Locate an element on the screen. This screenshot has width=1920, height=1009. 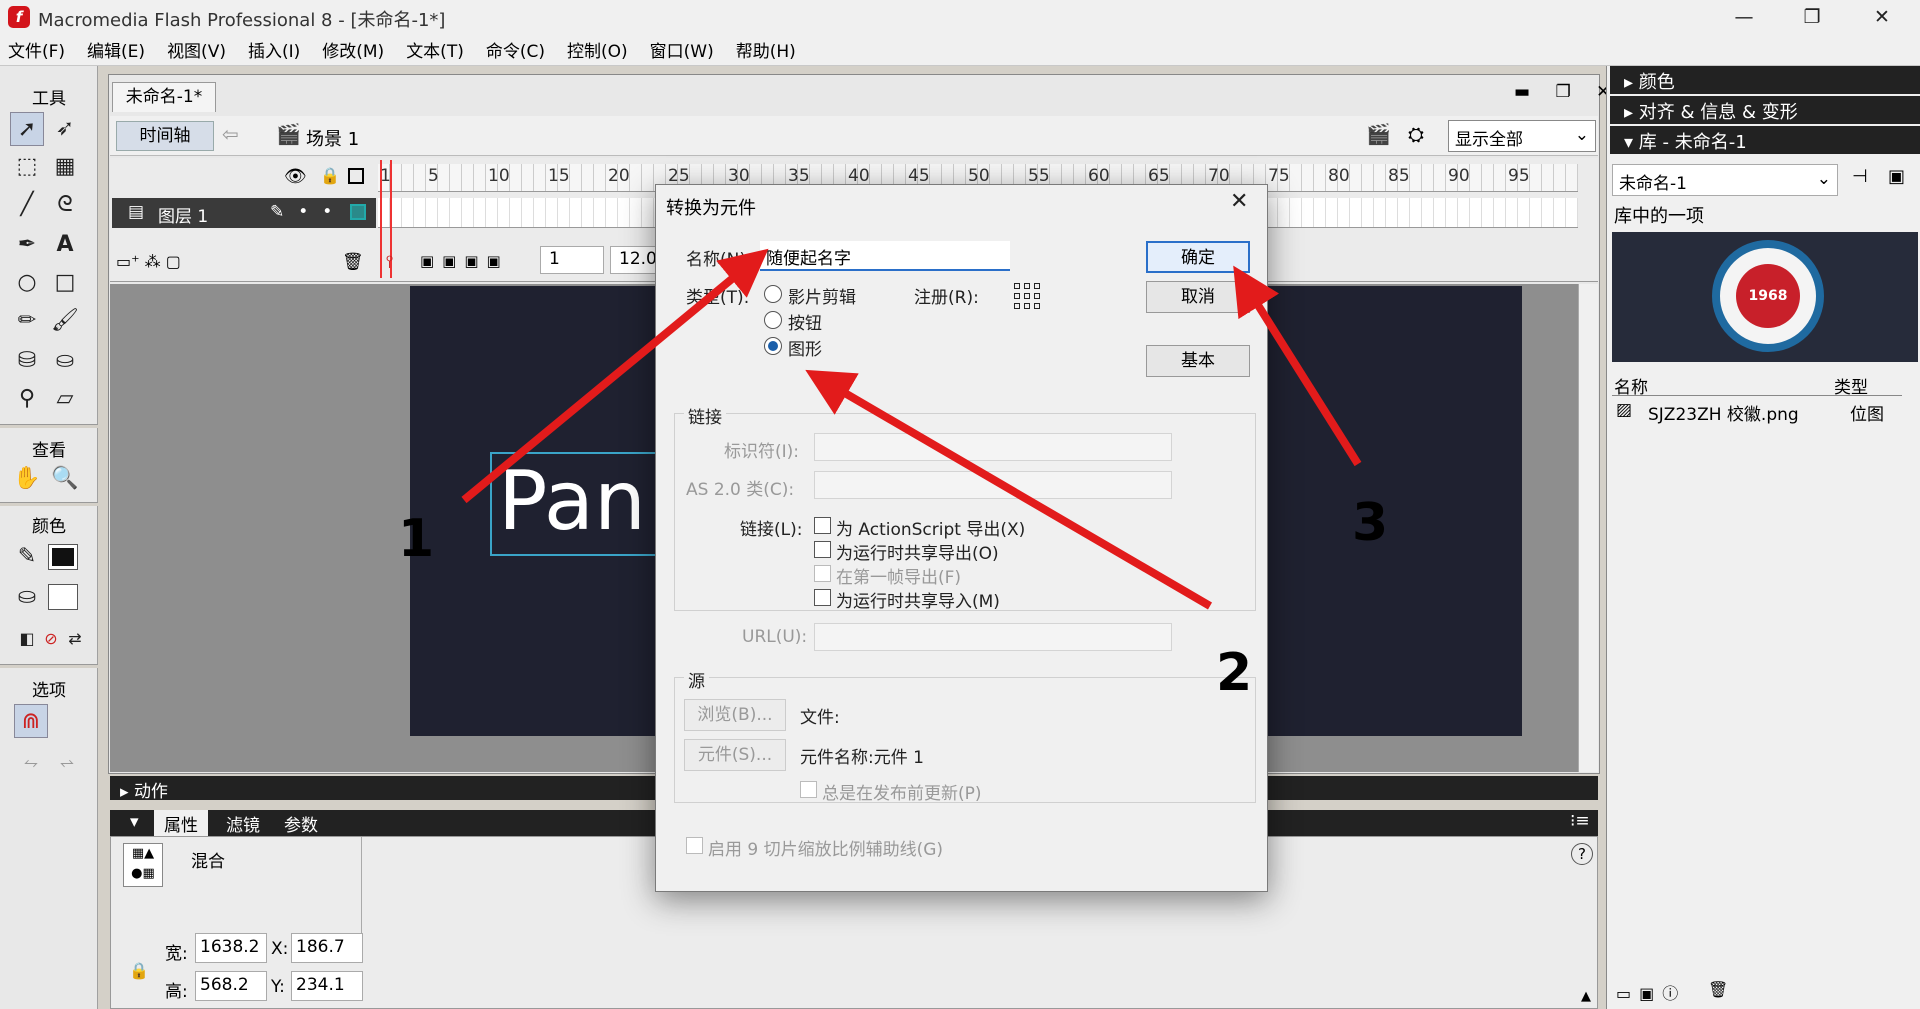
rectangle-tool-icon: □ is located at coordinates (65, 283).